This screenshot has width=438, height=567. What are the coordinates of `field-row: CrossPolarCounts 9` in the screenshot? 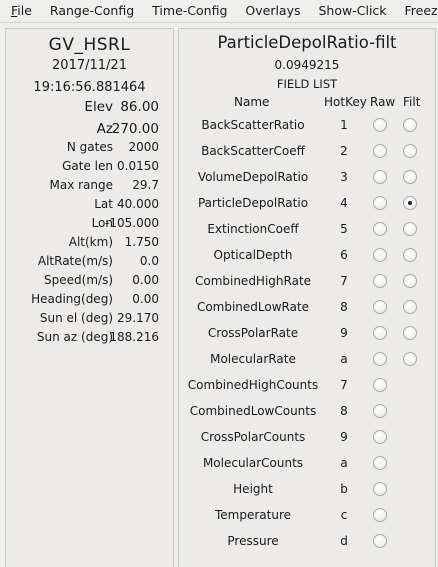 It's located at (307, 437).